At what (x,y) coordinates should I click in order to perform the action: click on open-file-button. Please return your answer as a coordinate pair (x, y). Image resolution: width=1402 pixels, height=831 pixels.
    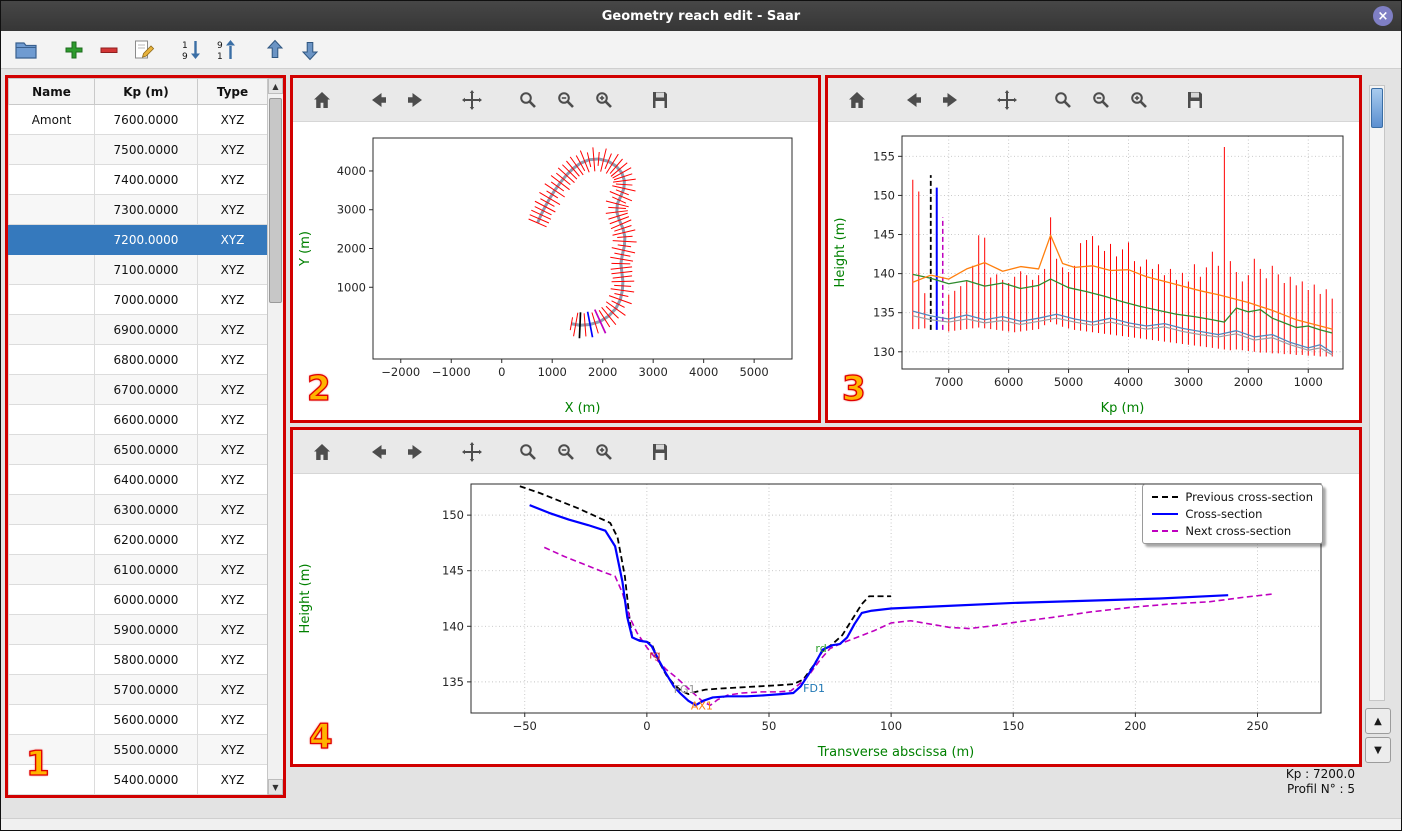
    Looking at the image, I should click on (26, 50).